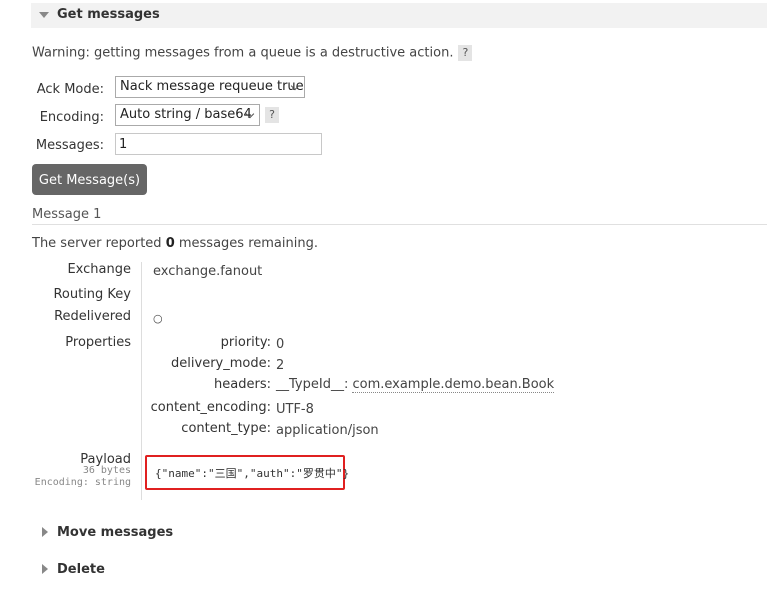 The image size is (767, 594). I want to click on delivery-mode-value: 2, so click(280, 365).